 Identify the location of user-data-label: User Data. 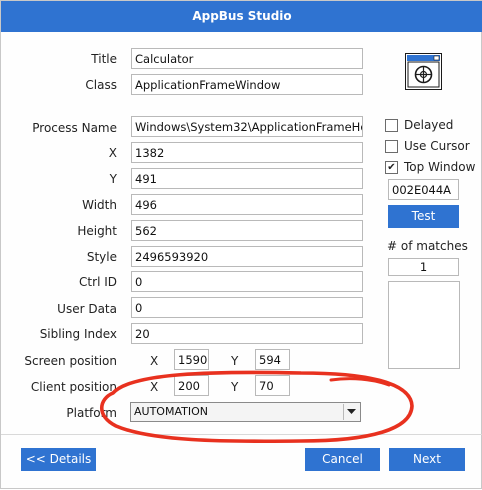
(87, 309).